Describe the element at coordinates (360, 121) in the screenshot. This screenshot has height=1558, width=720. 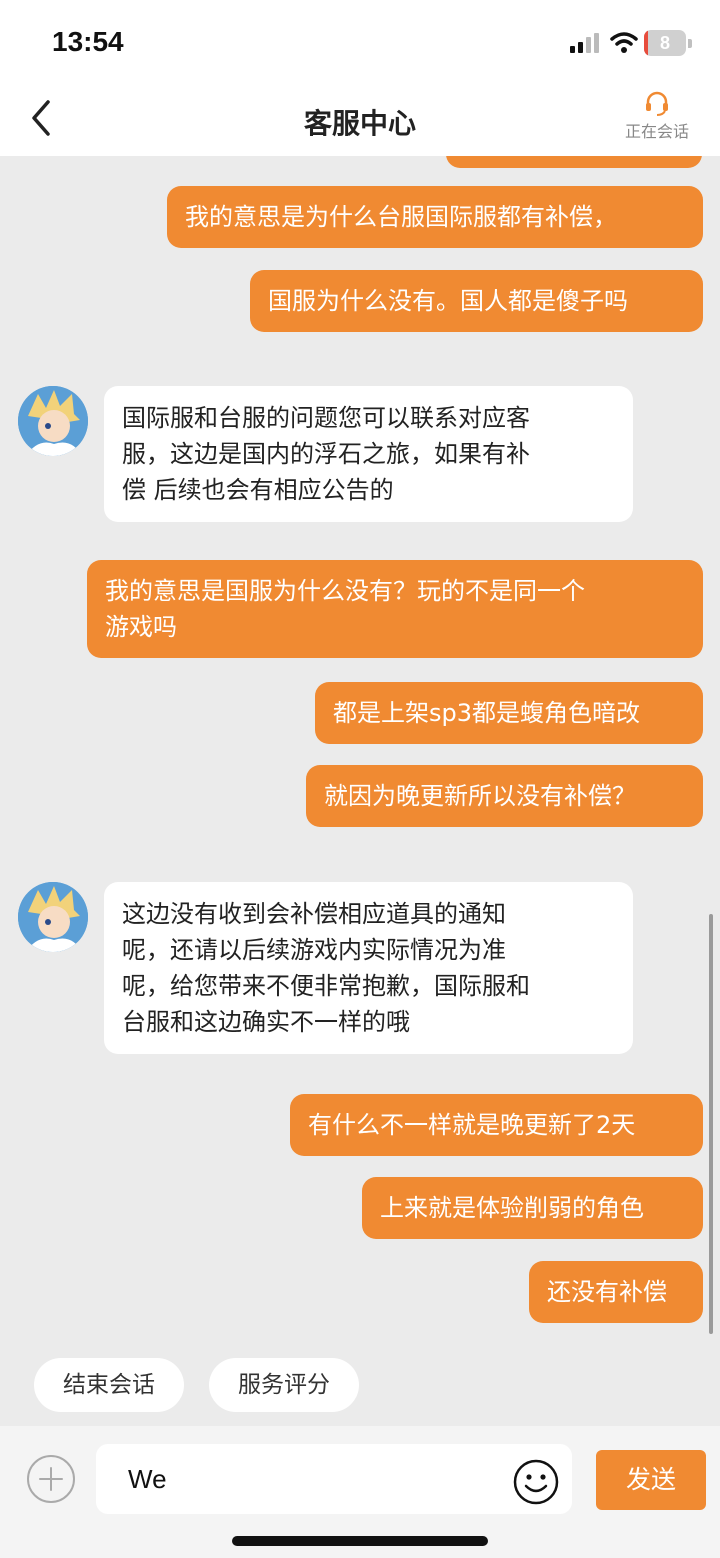
I see `nav-bar: 客服中心 正在会话` at that location.